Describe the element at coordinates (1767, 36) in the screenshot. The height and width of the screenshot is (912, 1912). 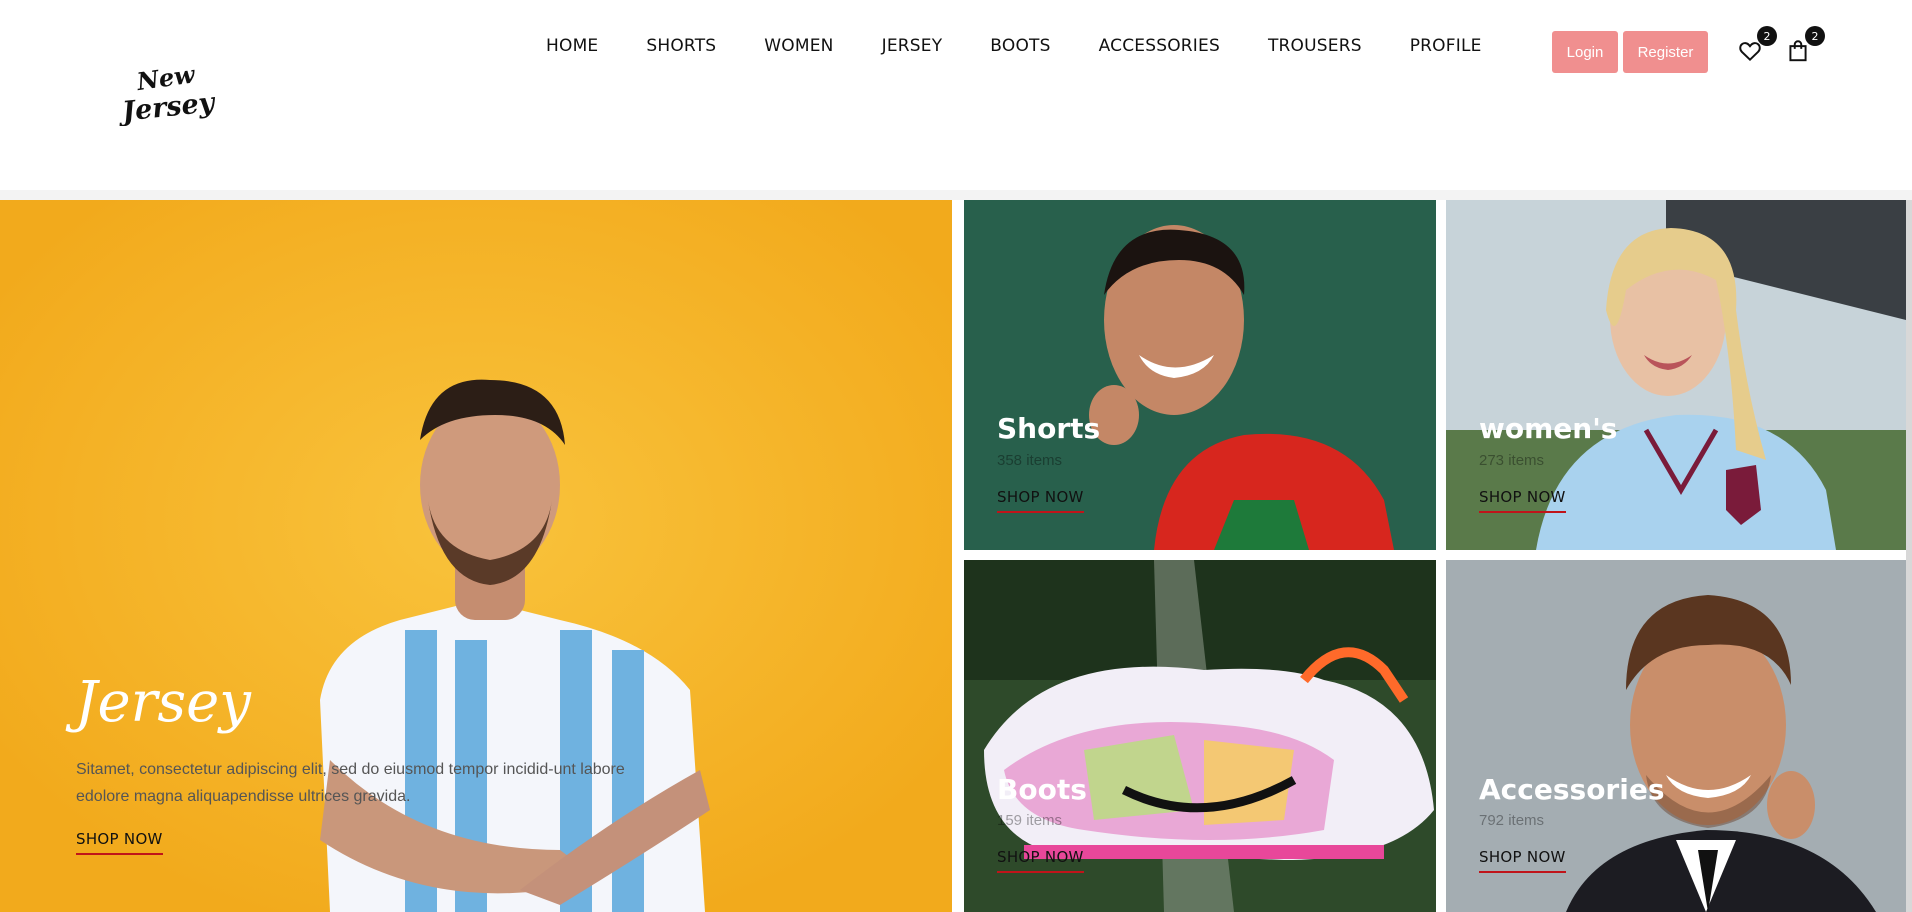
I see `wishlist-count-badge: 2` at that location.